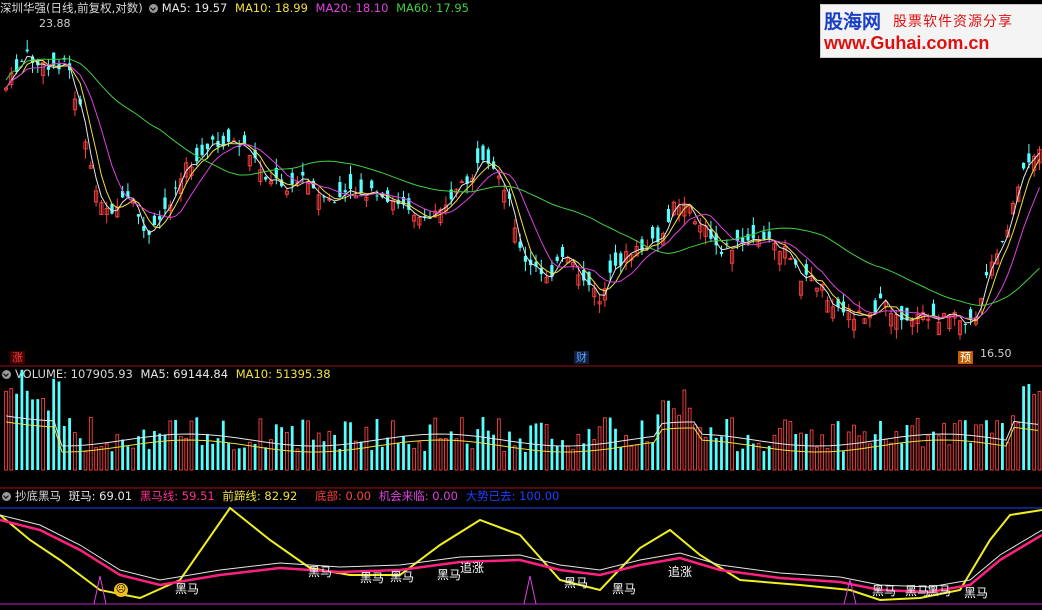 The image size is (1042, 610). I want to click on high-price-label: 23.88, so click(55, 23).